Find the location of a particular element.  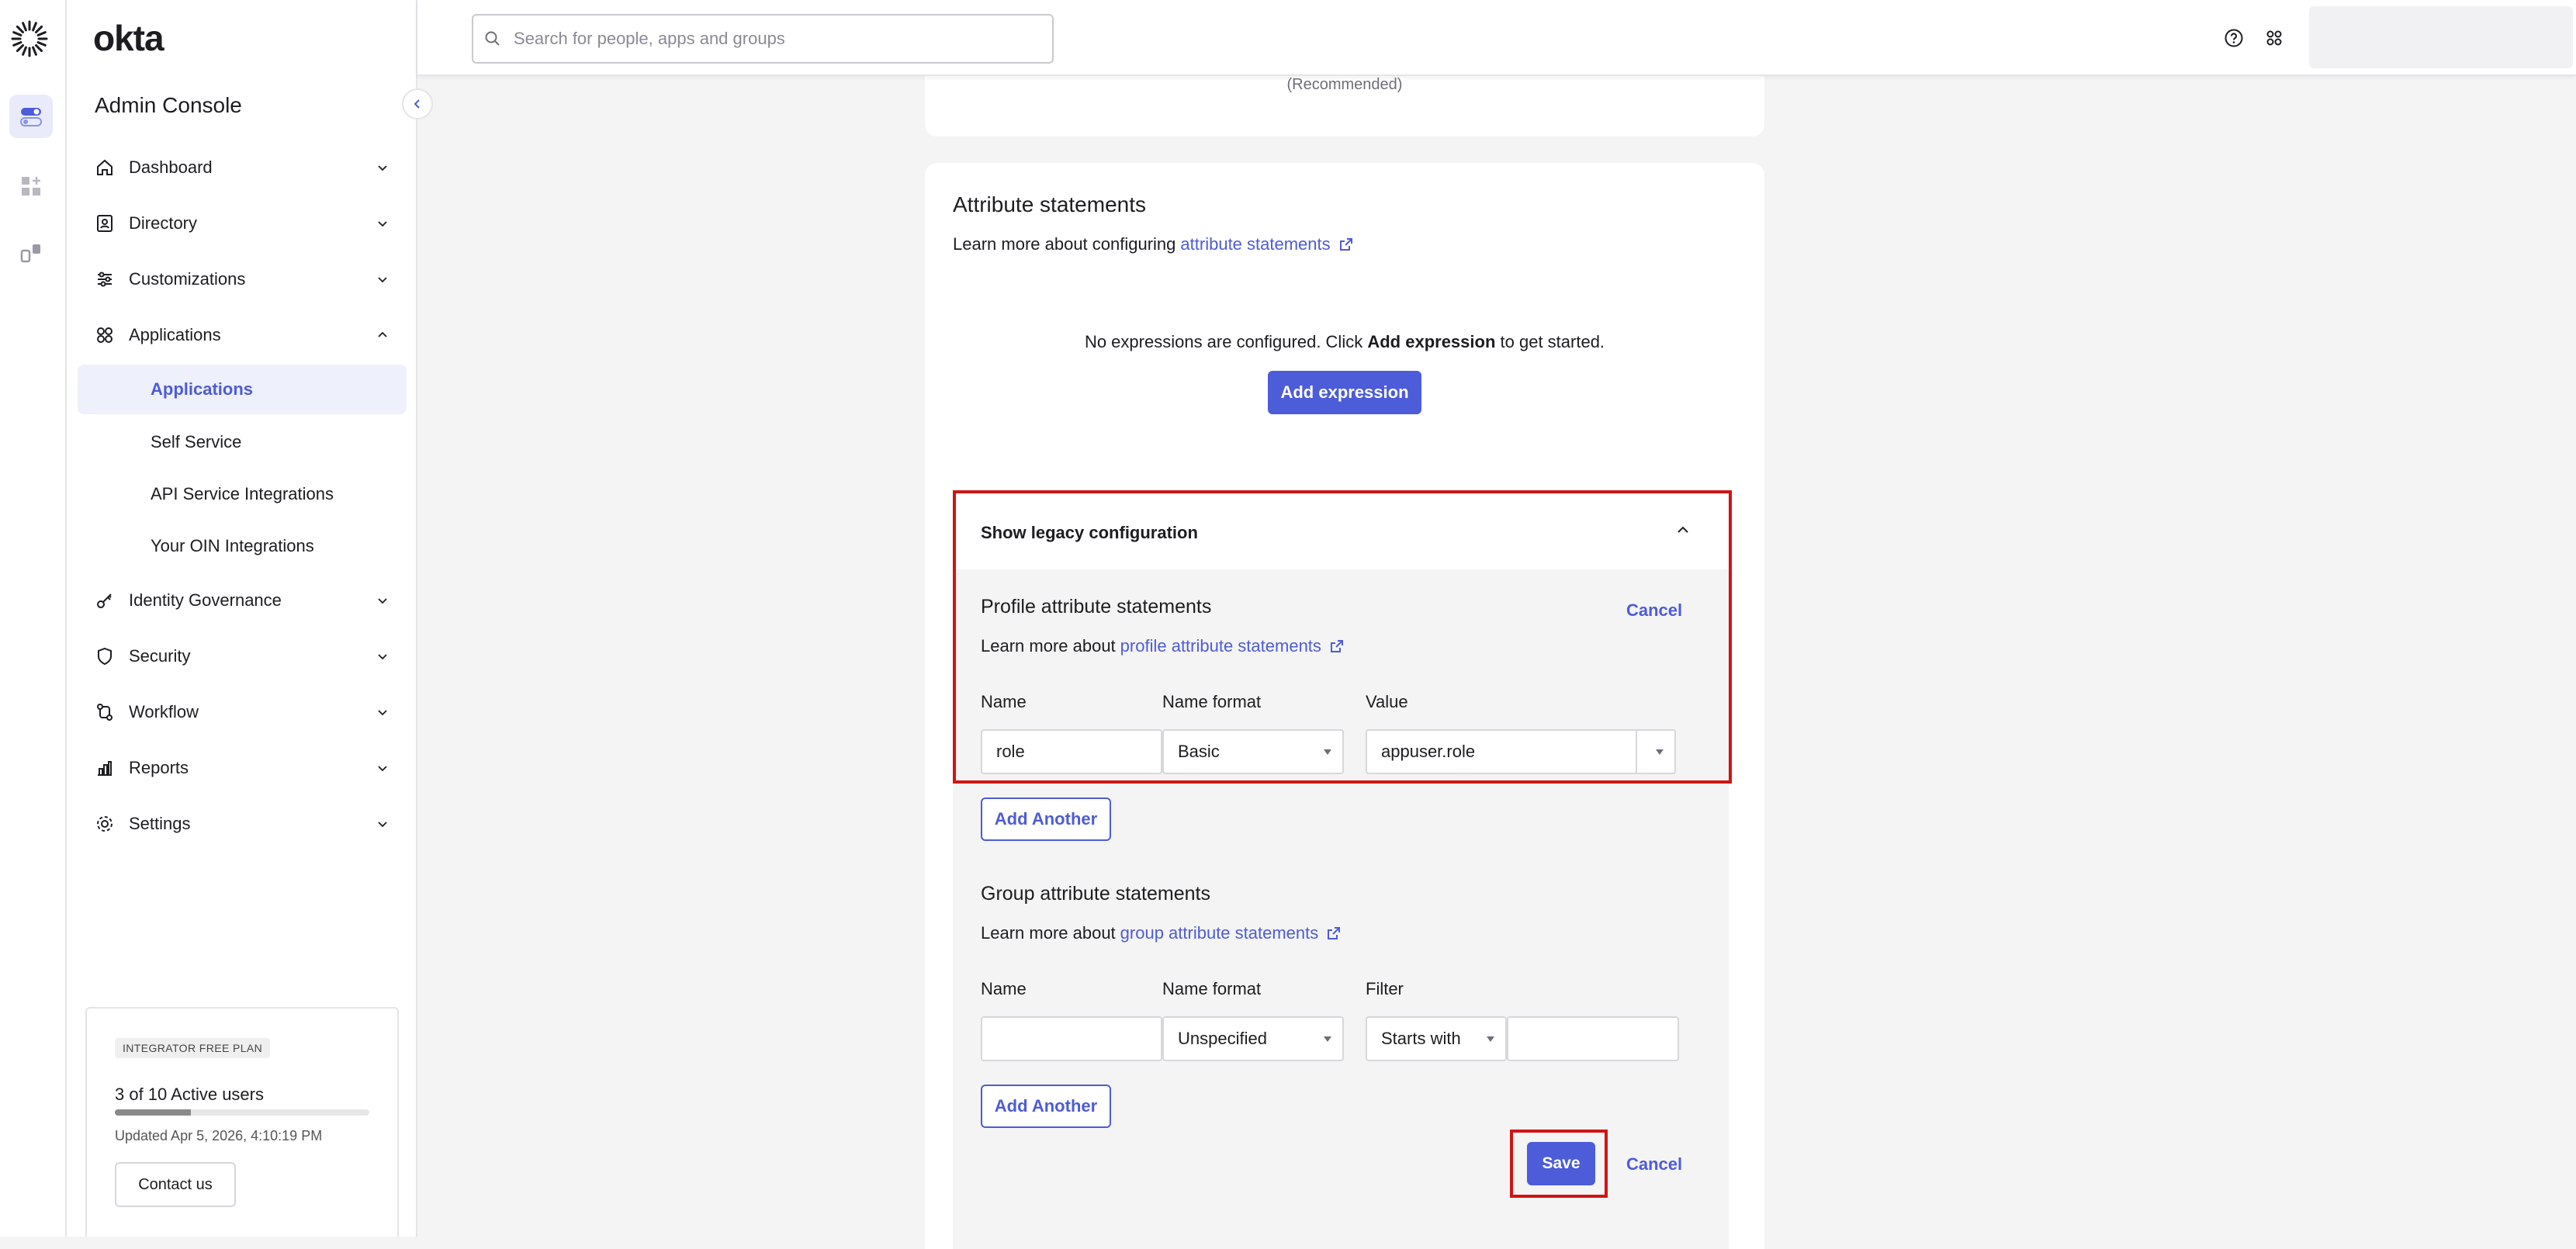

attribute-statements-title: Attribute statements is located at coordinates (1050, 204).